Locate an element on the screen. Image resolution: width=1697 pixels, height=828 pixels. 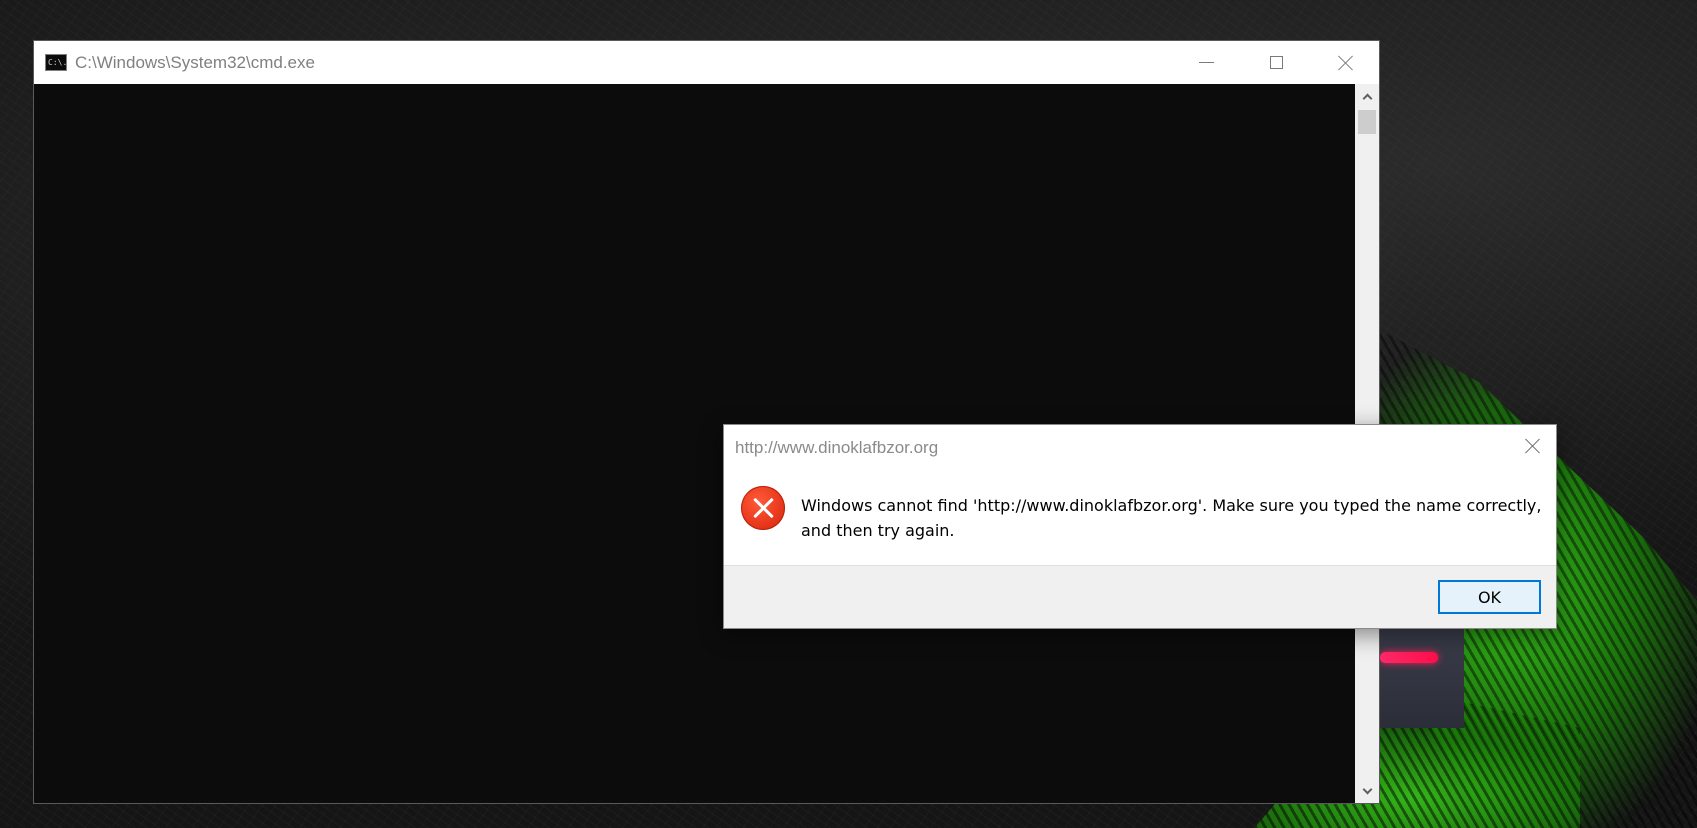
cmd-icon: C:\. is located at coordinates (56, 62).